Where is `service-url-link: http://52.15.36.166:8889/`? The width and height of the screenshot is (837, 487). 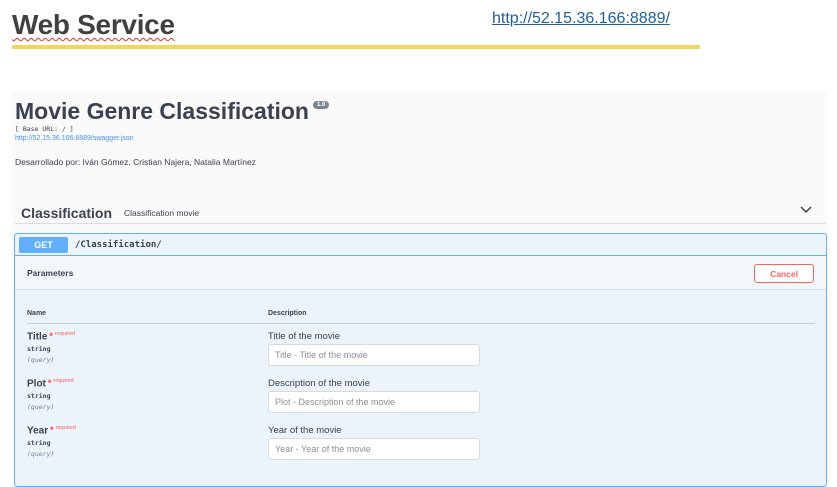
service-url-link: http://52.15.36.166:8889/ is located at coordinates (581, 19).